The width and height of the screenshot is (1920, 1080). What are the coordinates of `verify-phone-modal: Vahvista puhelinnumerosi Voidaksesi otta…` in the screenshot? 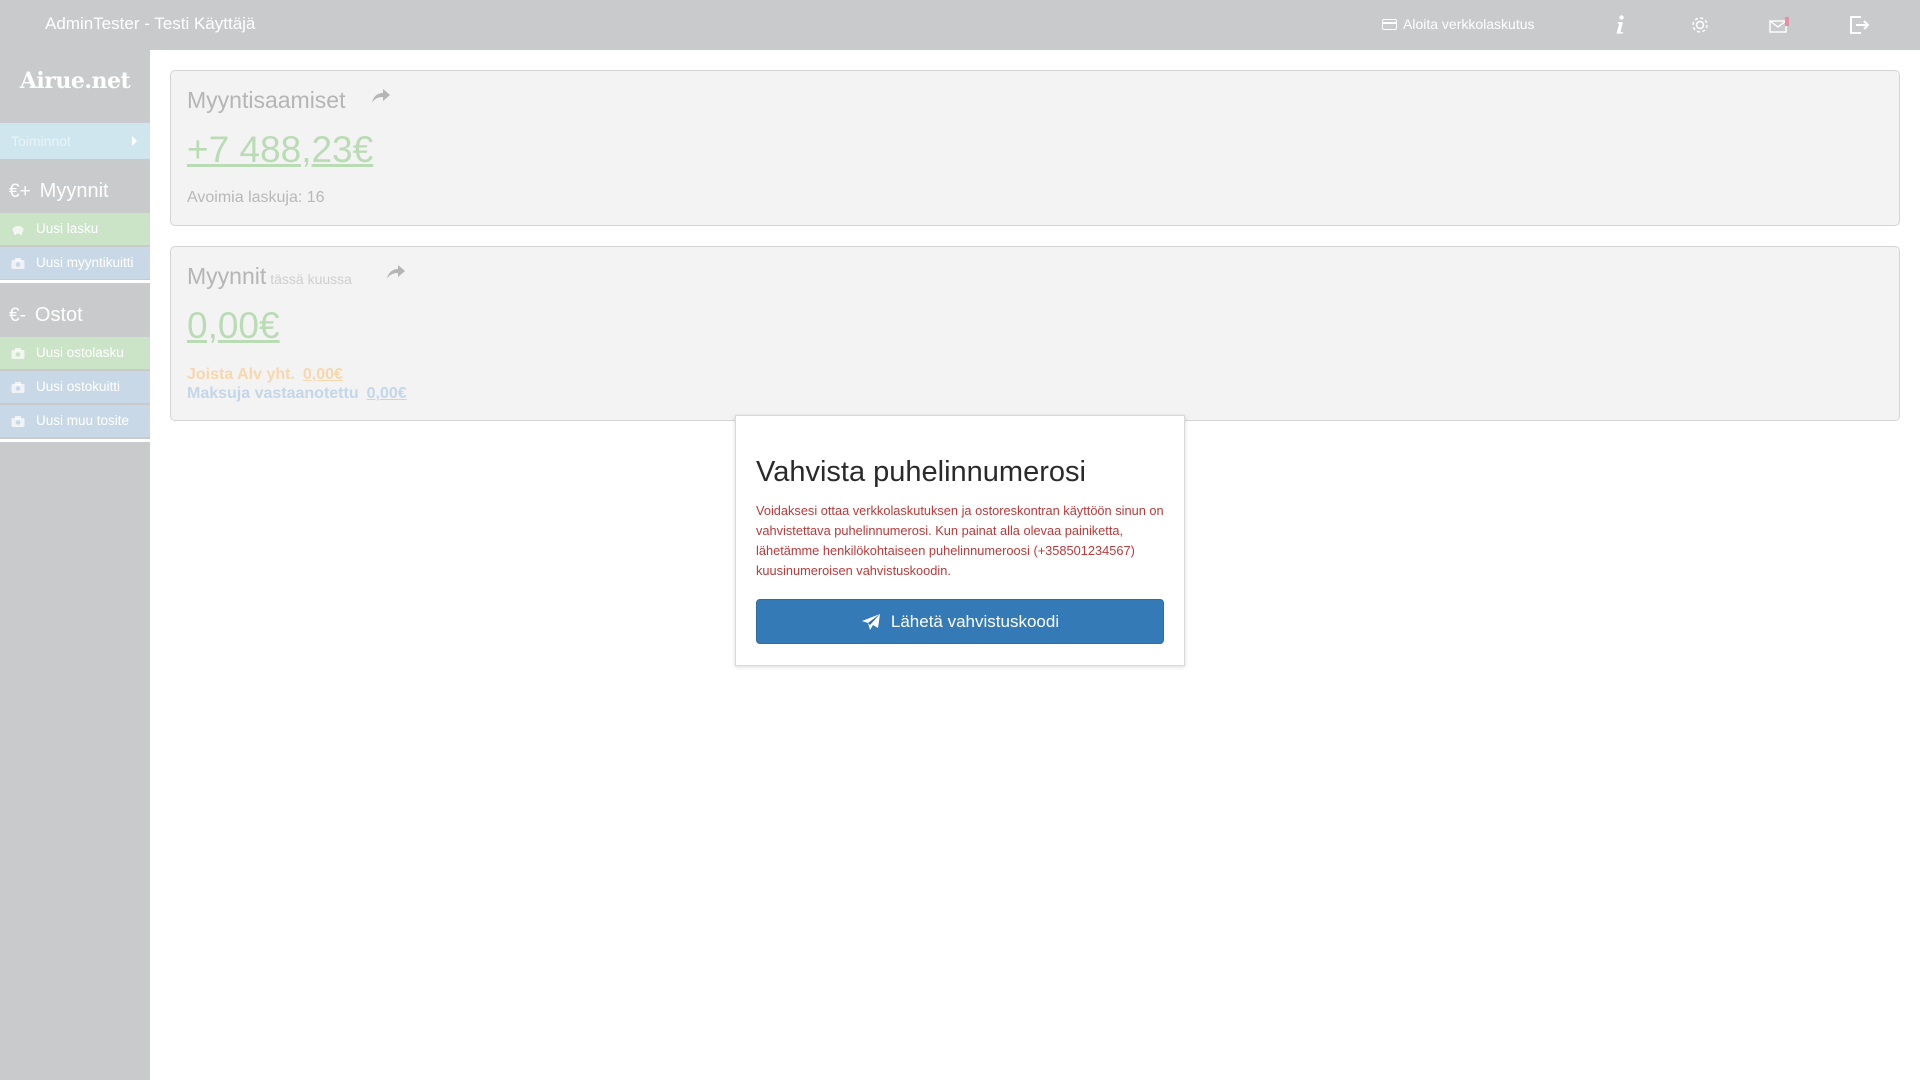 It's located at (960, 540).